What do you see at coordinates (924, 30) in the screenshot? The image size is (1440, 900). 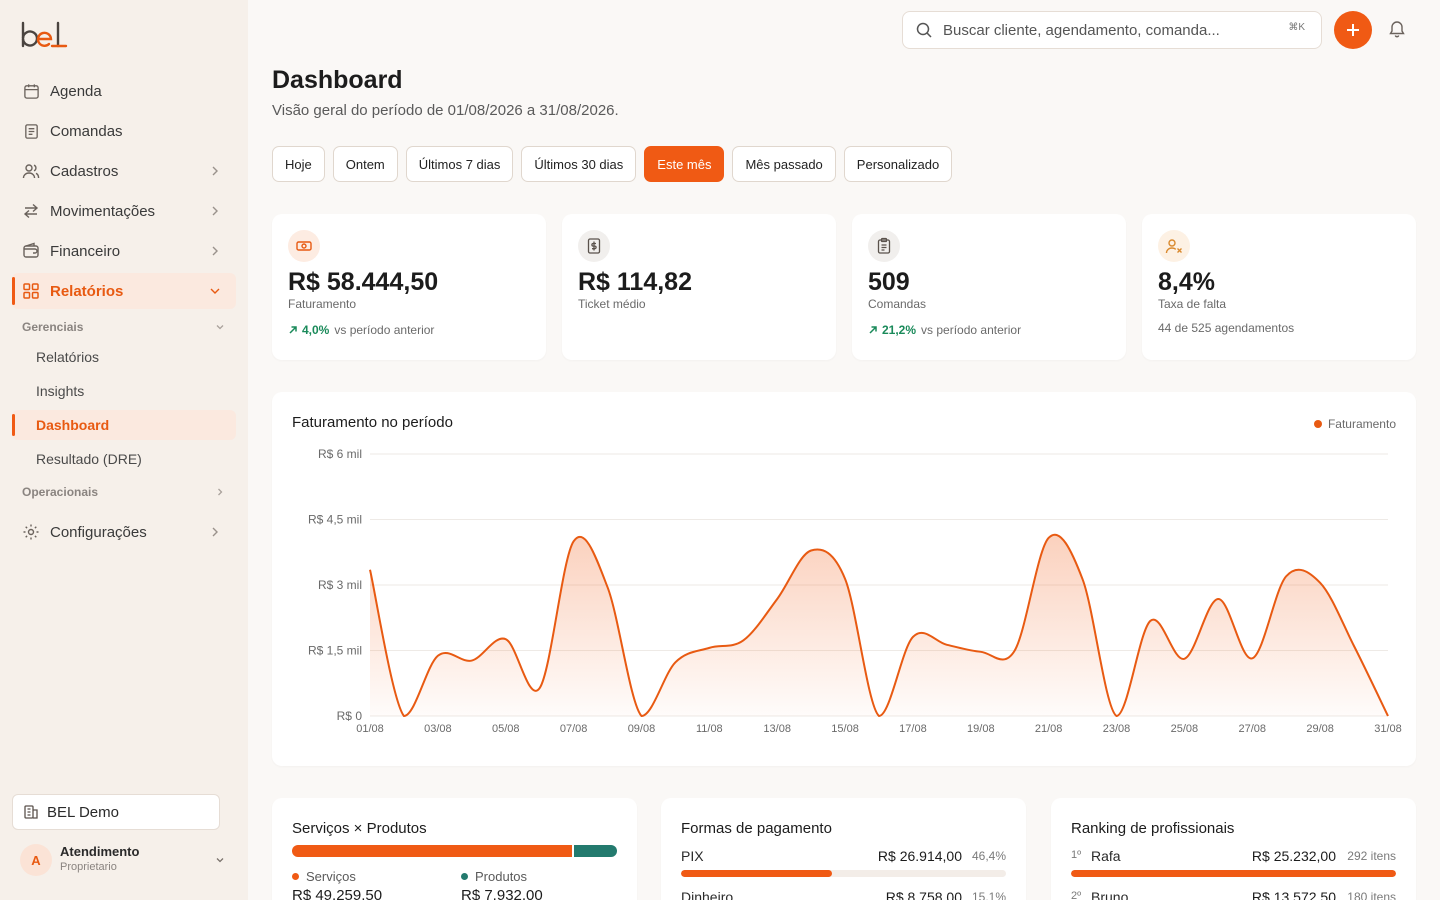 I see `search-icon` at bounding box center [924, 30].